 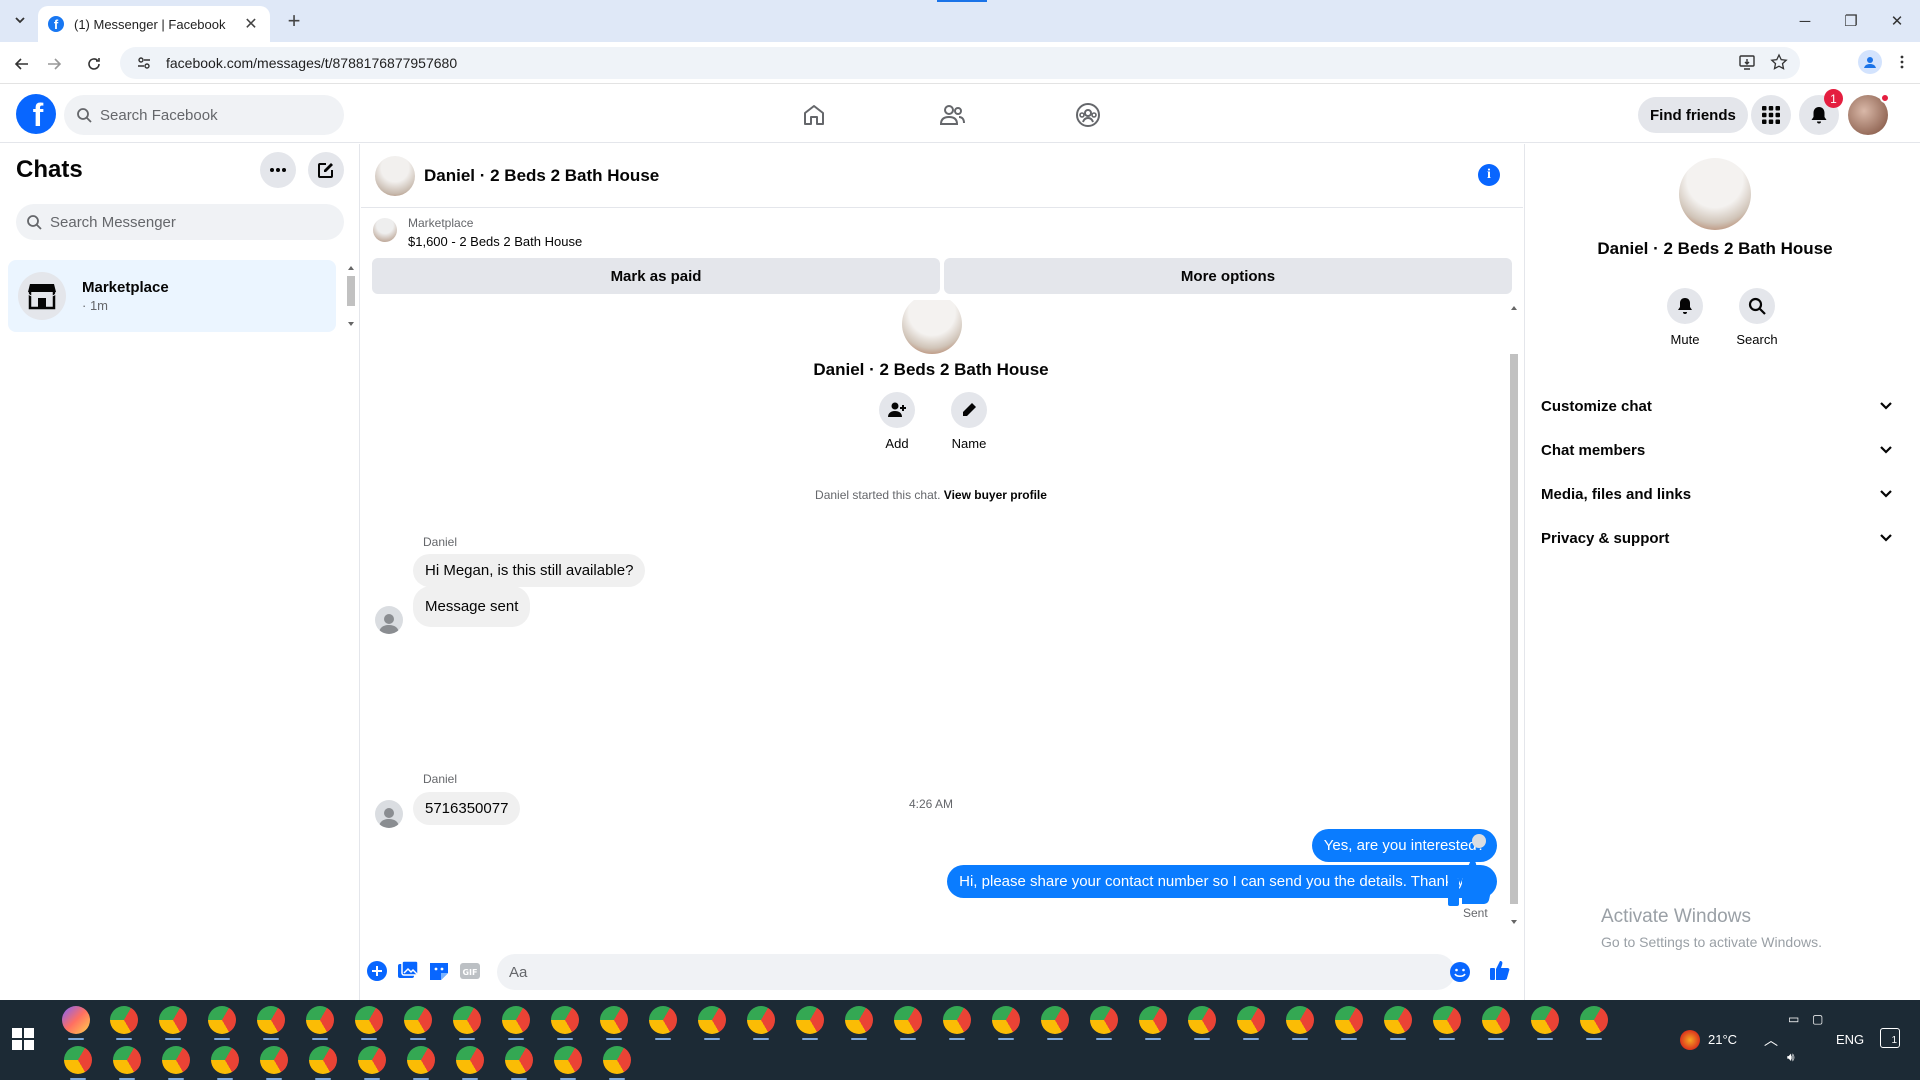 I want to click on temperature: 21°C, so click(x=1722, y=1039).